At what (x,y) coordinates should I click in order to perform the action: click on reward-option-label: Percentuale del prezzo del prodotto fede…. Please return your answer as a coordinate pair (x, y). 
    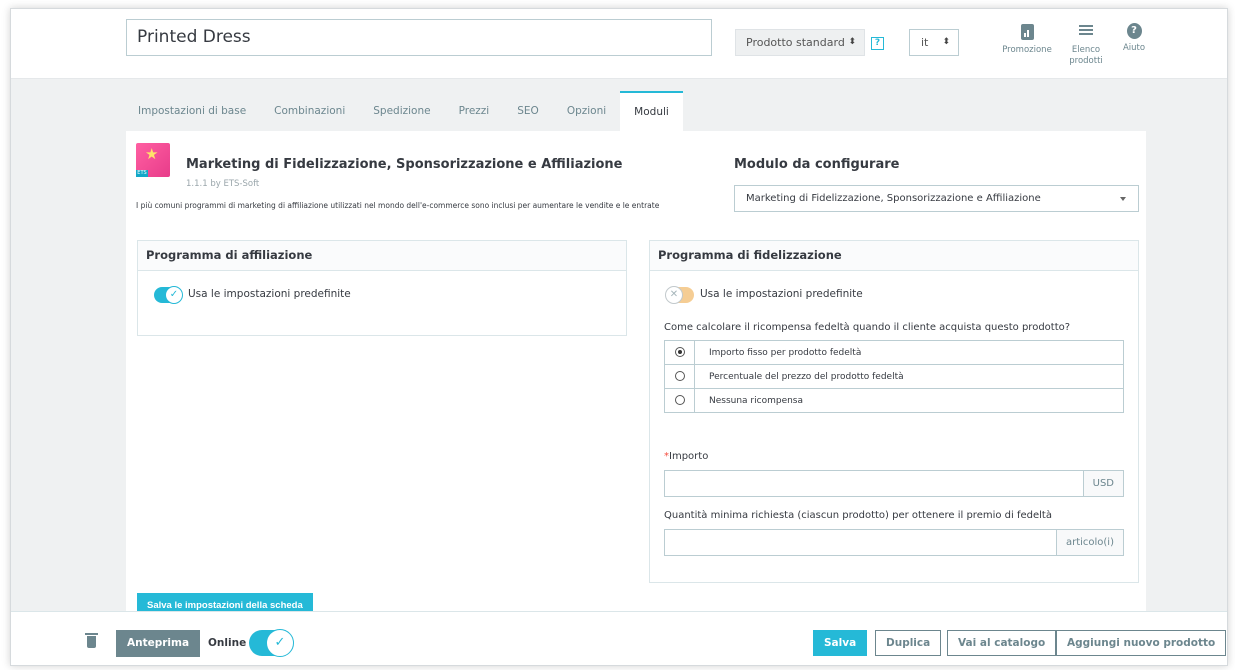
    Looking at the image, I should click on (909, 376).